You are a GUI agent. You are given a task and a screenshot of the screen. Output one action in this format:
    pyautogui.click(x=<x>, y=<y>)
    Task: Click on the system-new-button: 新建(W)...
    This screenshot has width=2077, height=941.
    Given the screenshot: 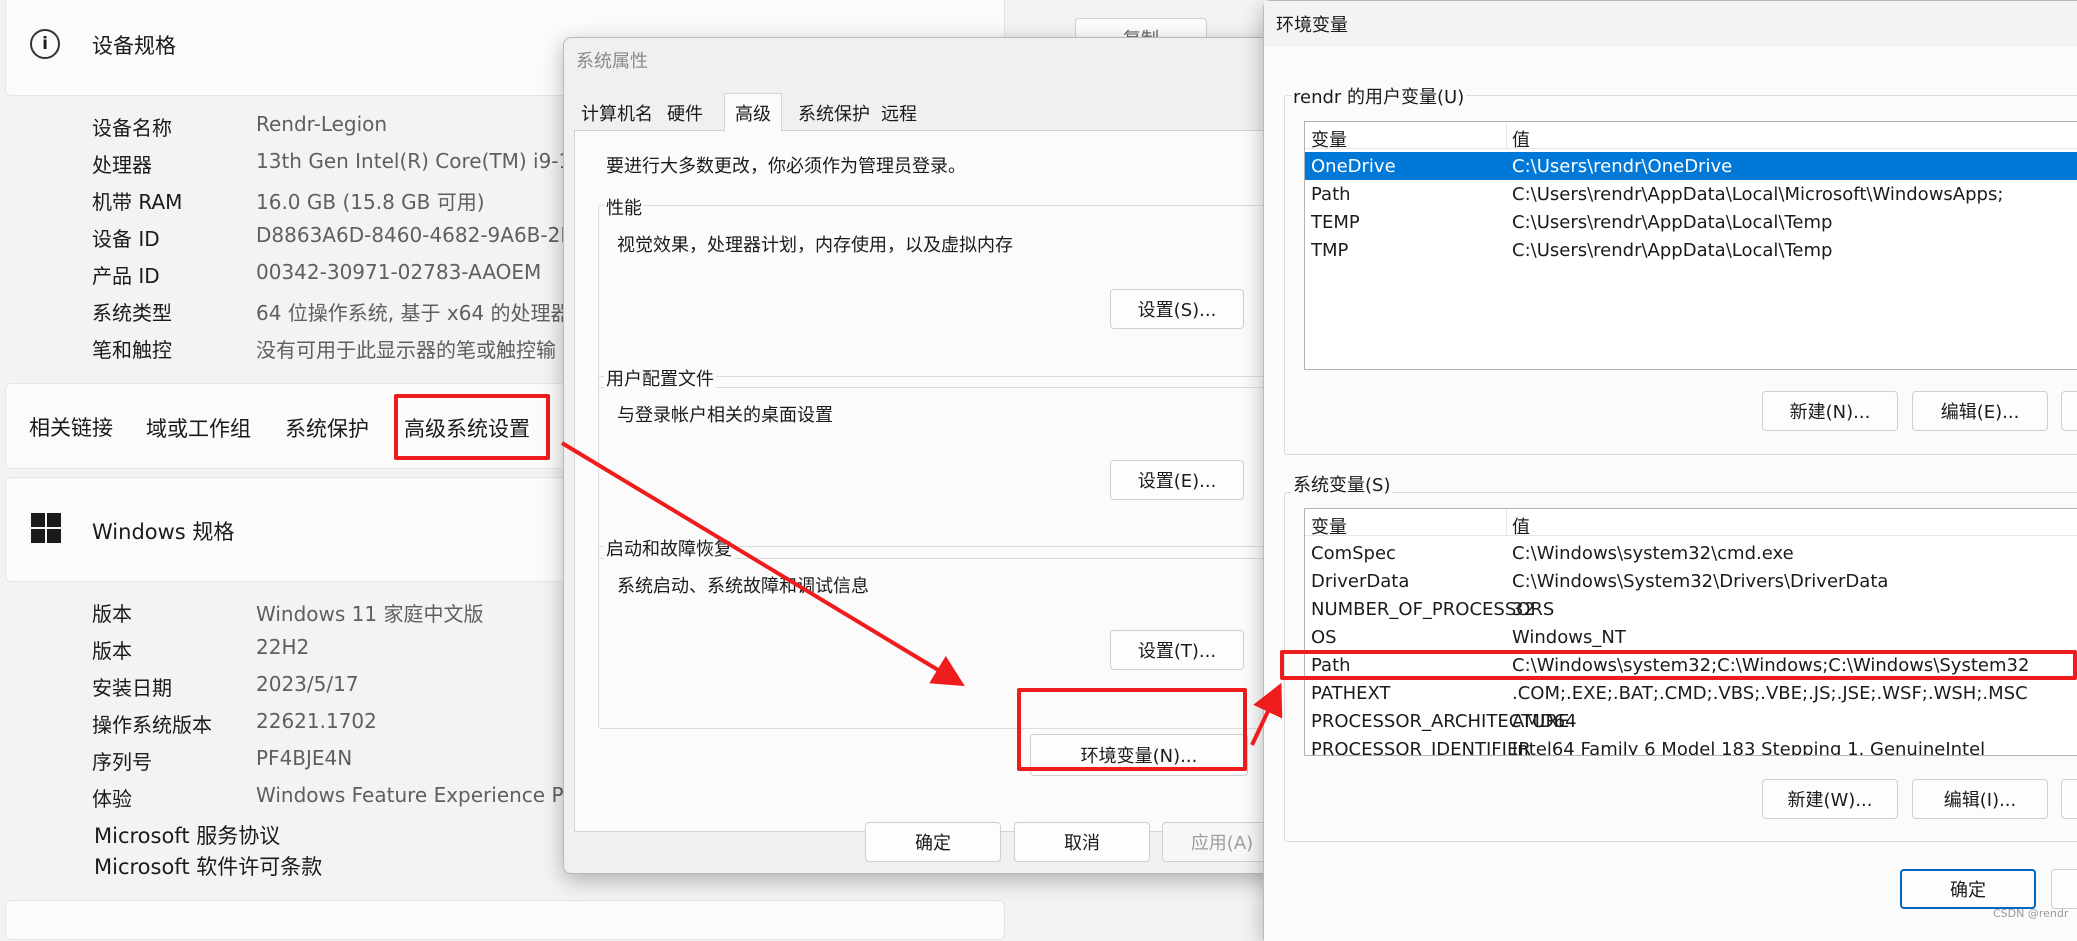 What is the action you would take?
    pyautogui.click(x=1830, y=799)
    